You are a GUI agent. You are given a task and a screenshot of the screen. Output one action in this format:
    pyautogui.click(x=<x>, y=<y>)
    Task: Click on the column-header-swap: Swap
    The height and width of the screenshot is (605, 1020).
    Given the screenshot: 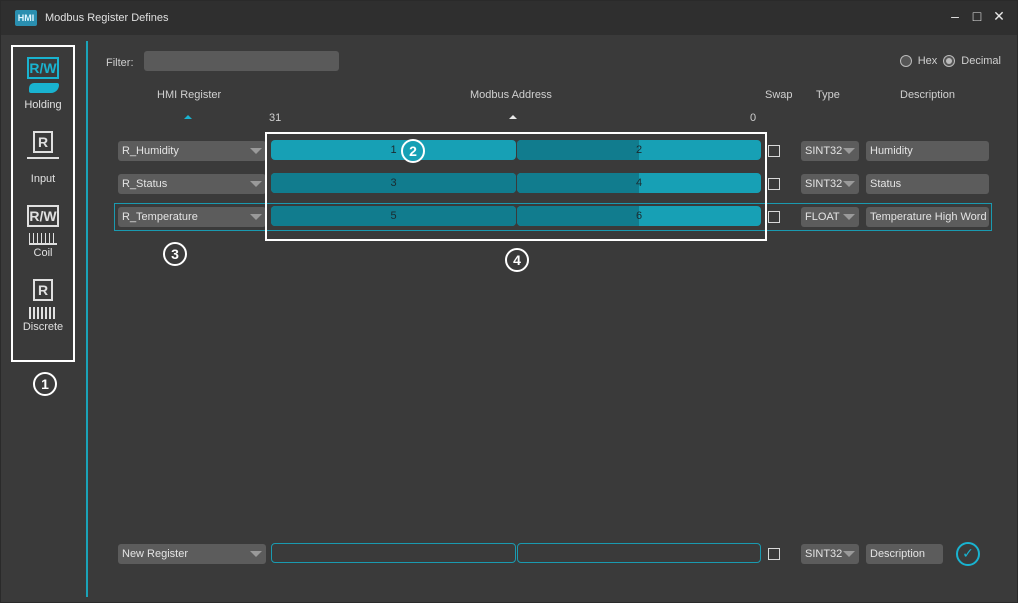 What is the action you would take?
    pyautogui.click(x=779, y=95)
    